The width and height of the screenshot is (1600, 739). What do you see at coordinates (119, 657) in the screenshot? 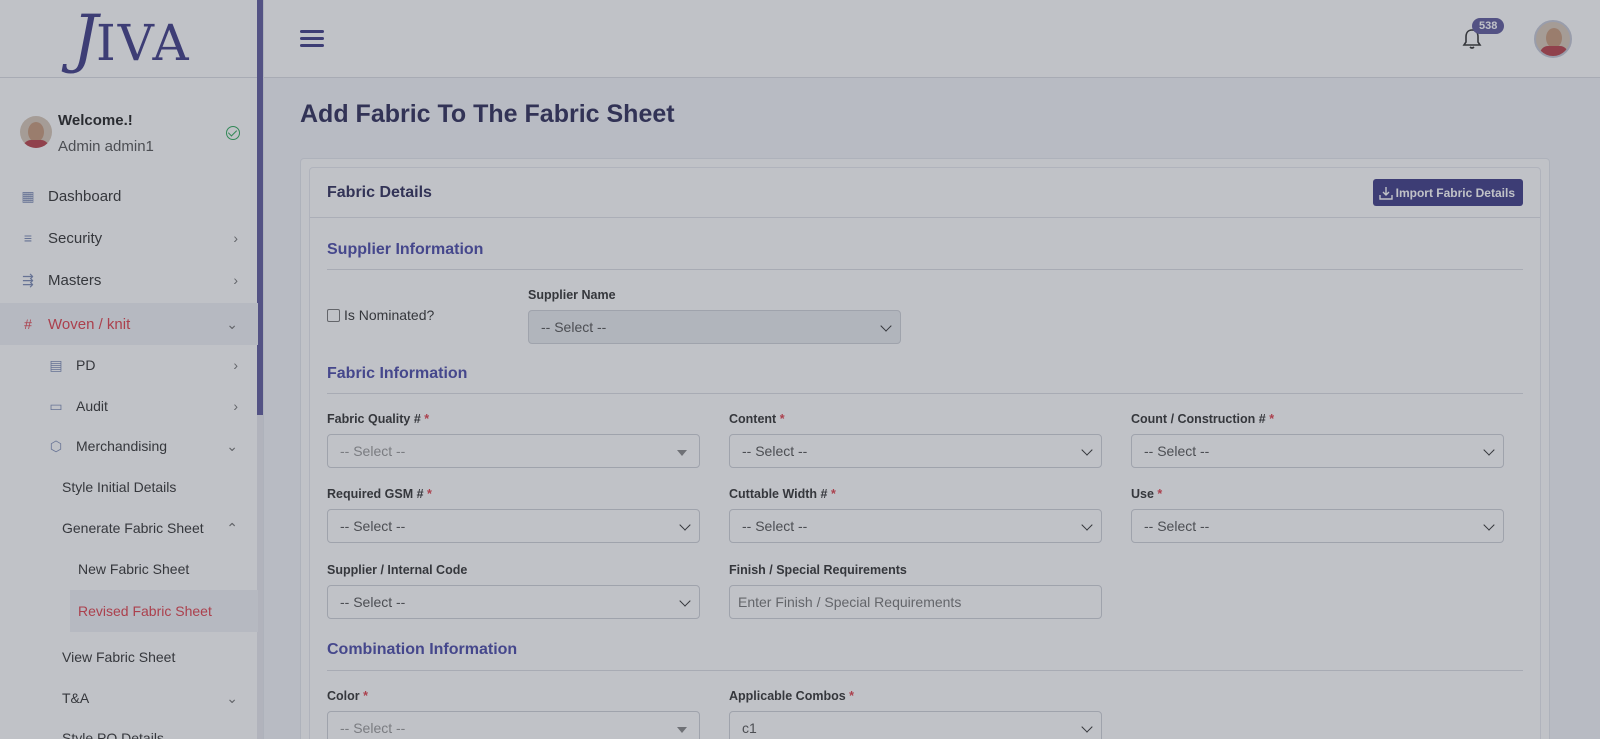
I see `sidebar-item-label: View Fabric Sheet` at bounding box center [119, 657].